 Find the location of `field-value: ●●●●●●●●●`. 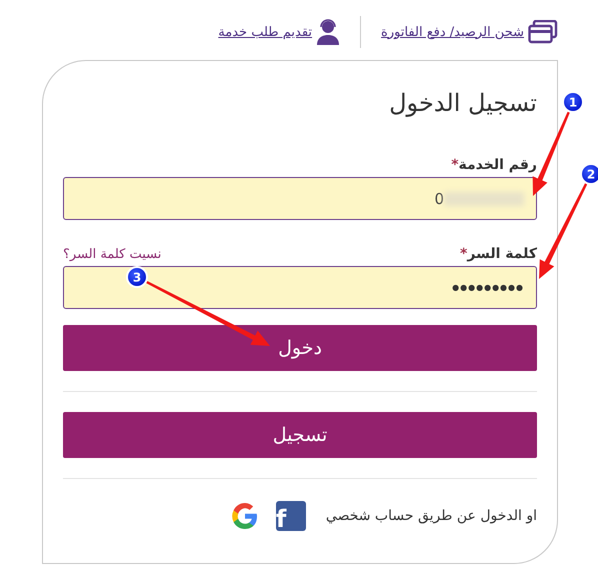

field-value: ●●●●●●●●● is located at coordinates (488, 287).